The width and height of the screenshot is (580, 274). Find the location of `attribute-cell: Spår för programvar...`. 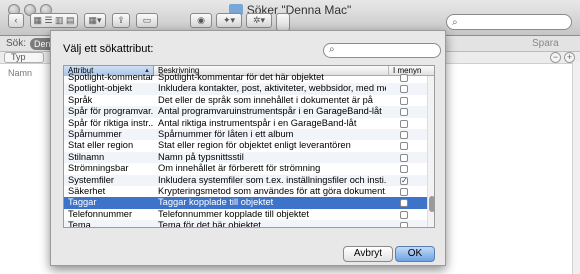

attribute-cell: Spår för programvar... is located at coordinates (111, 111).